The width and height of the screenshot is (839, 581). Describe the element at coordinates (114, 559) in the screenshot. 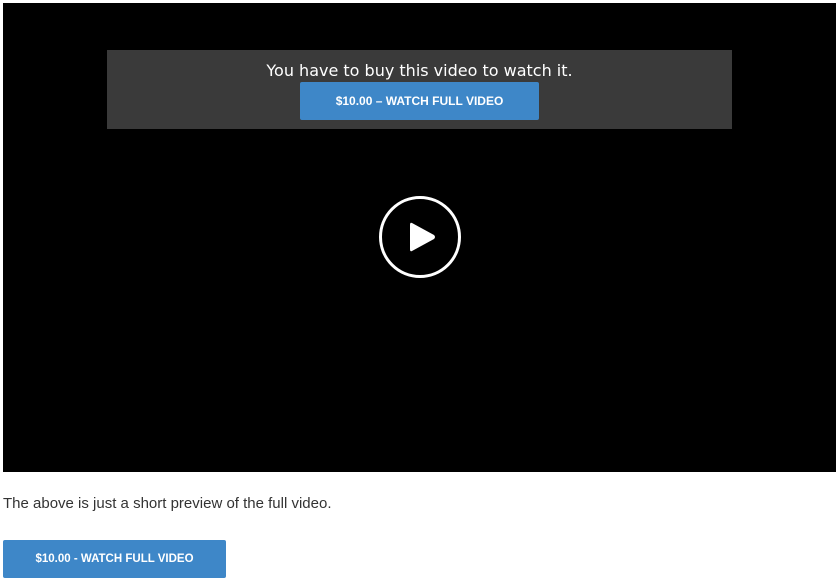

I see `buy-video-button: $10.00 - WATCH FULL VIDEO` at that location.